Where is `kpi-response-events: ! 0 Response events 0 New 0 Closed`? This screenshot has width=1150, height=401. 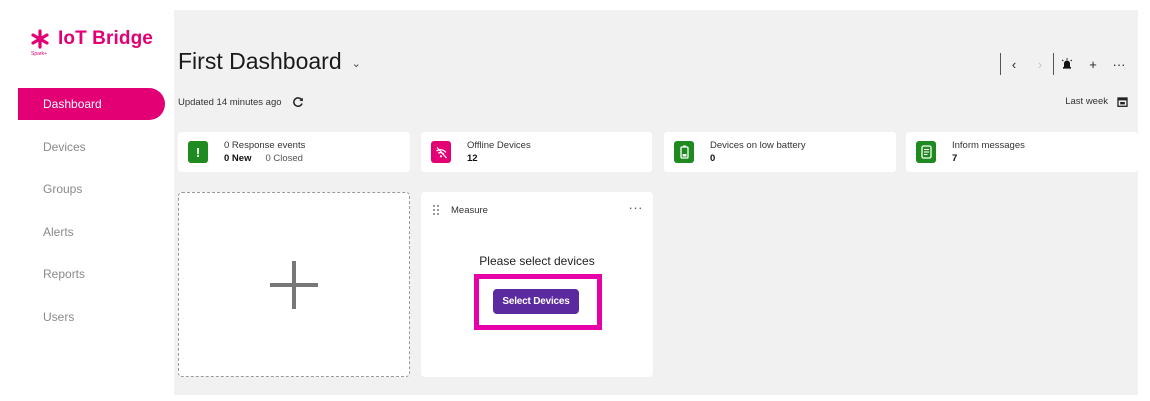
kpi-response-events: ! 0 Response events 0 New 0 Closed is located at coordinates (294, 152).